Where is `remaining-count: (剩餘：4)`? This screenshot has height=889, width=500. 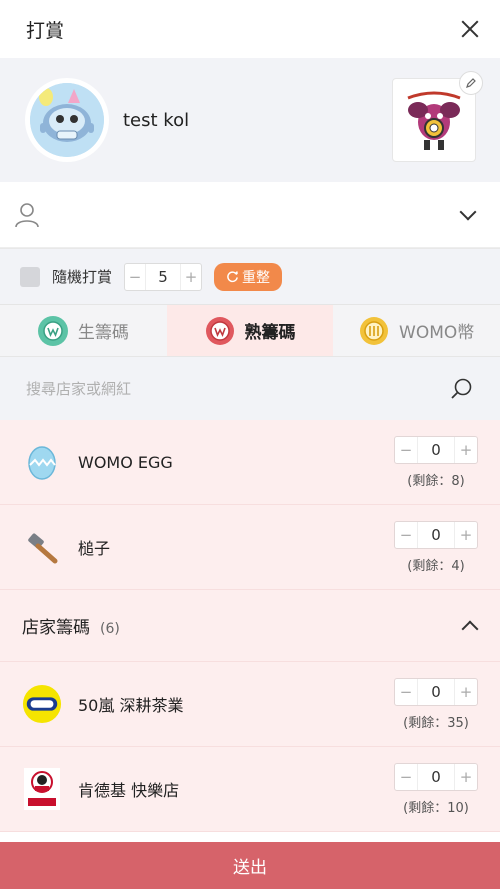 remaining-count: (剩餘：4) is located at coordinates (436, 566).